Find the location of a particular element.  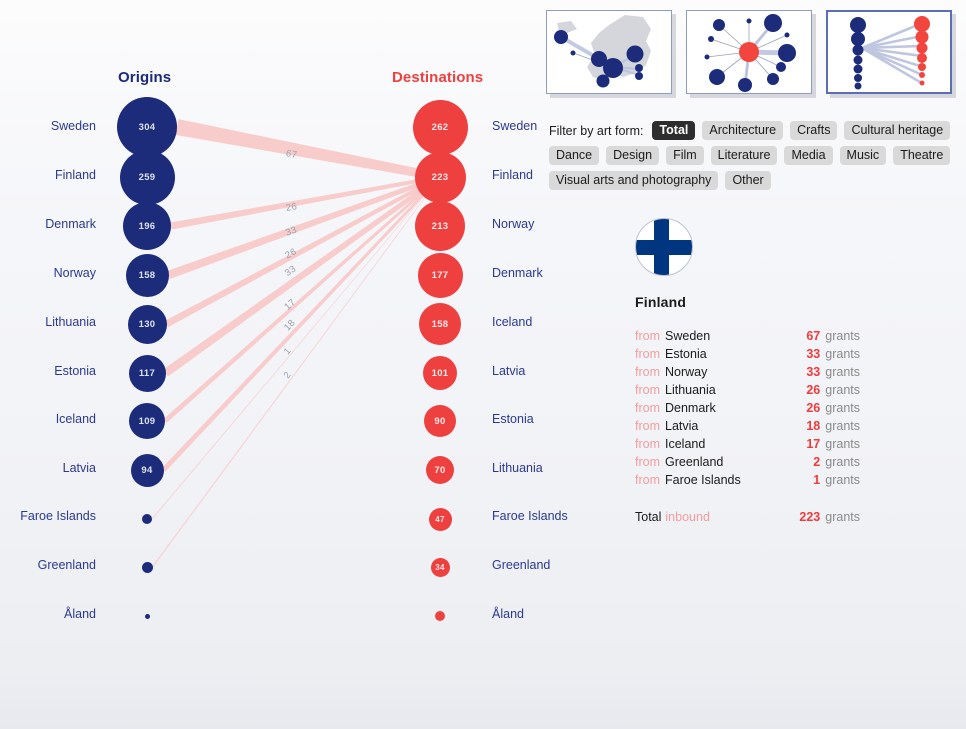

grant-row: from Faroe Islands 1 grants is located at coordinates (747, 480).